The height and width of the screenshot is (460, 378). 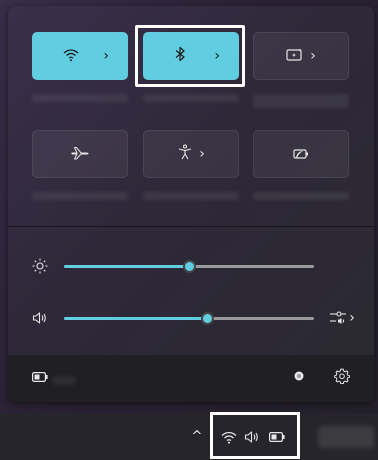 What do you see at coordinates (64, 380) in the screenshot?
I see `battery-percentage-label` at bounding box center [64, 380].